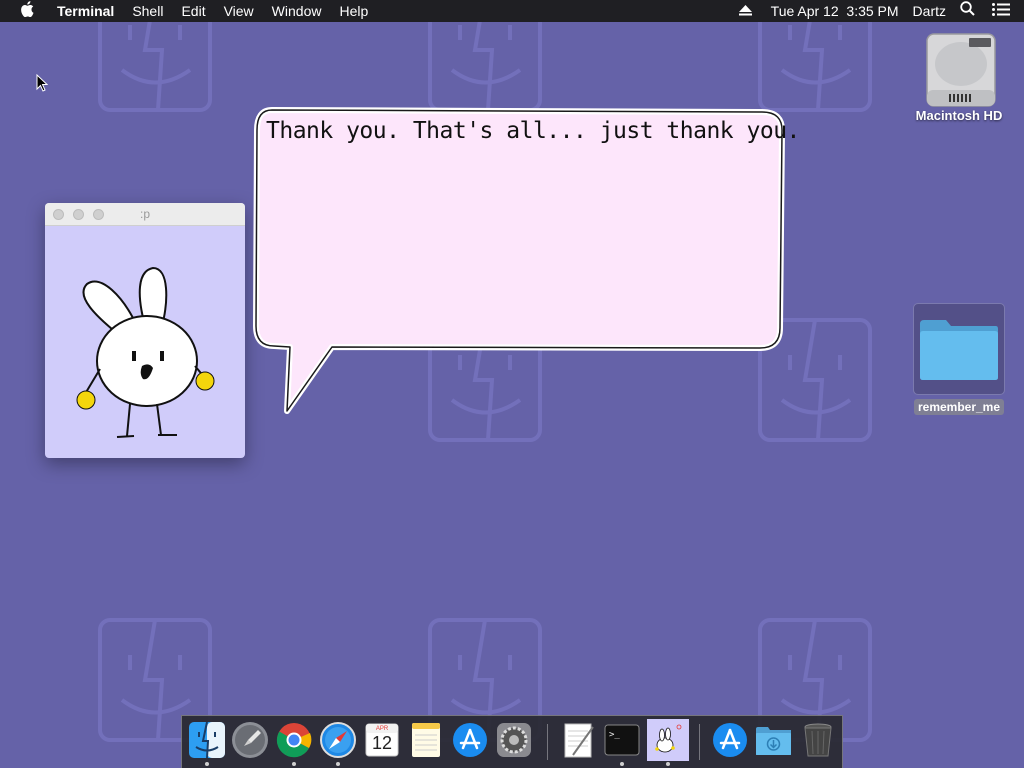  I want to click on applications-icon, so click(730, 740).